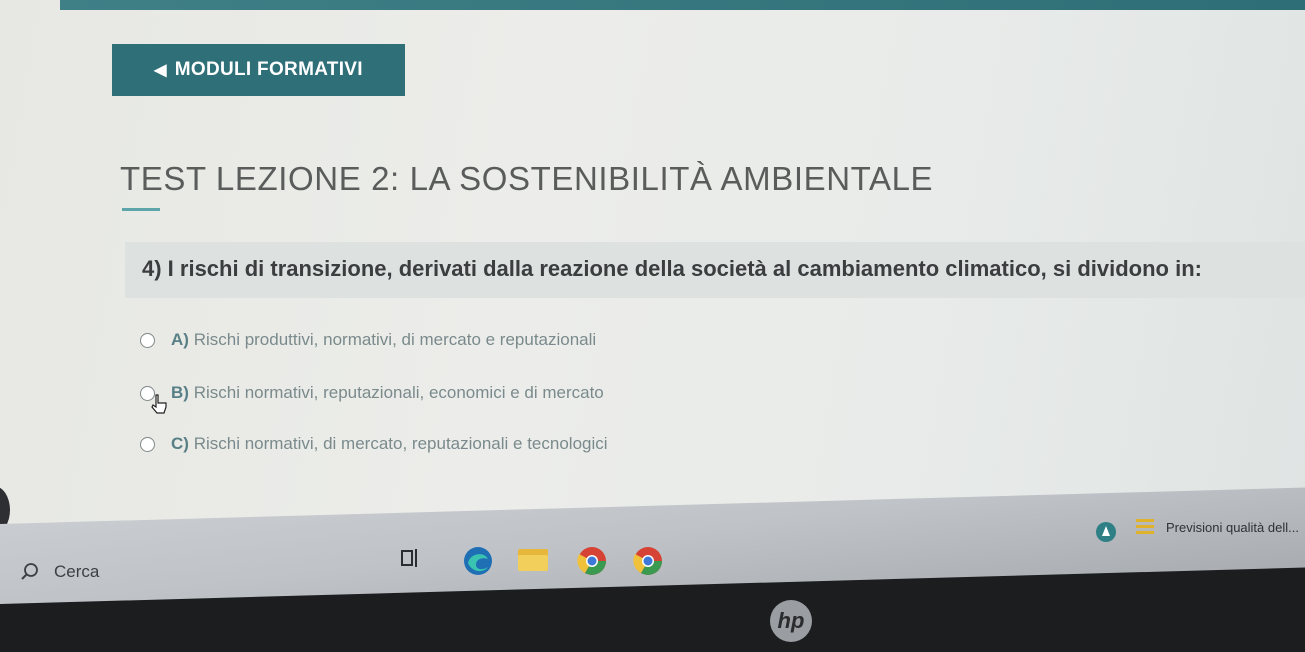 The height and width of the screenshot is (652, 1305). What do you see at coordinates (478, 561) in the screenshot?
I see `edge-browser-icon` at bounding box center [478, 561].